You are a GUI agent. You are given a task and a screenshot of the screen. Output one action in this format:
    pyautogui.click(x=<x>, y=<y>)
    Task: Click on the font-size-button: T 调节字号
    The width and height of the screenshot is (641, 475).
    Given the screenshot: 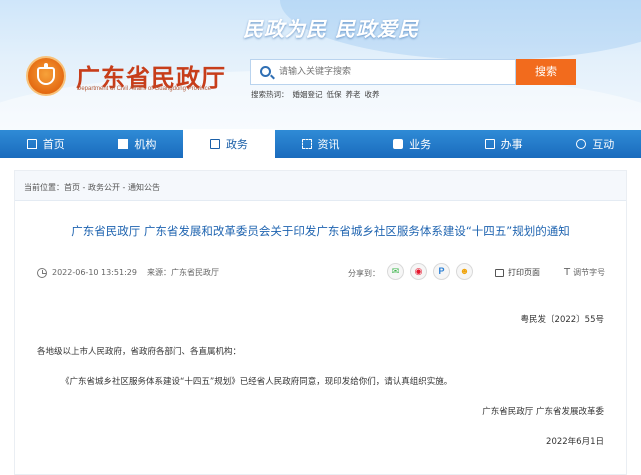 What is the action you would take?
    pyautogui.click(x=584, y=272)
    